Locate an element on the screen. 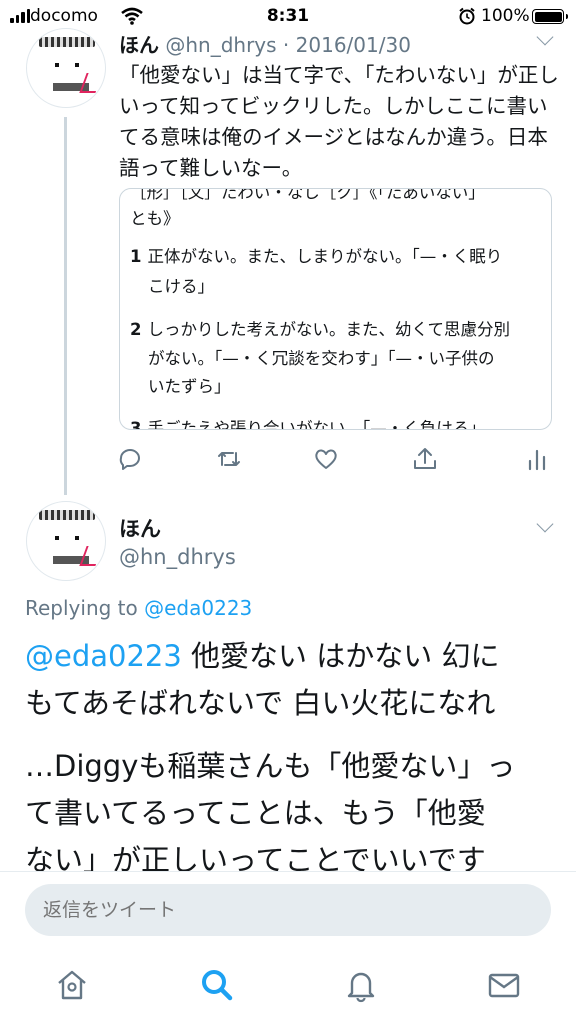 The image size is (576, 1024). definition-text: 正体がない。また、しまりがない。「—・く眠り is located at coordinates (325, 256).